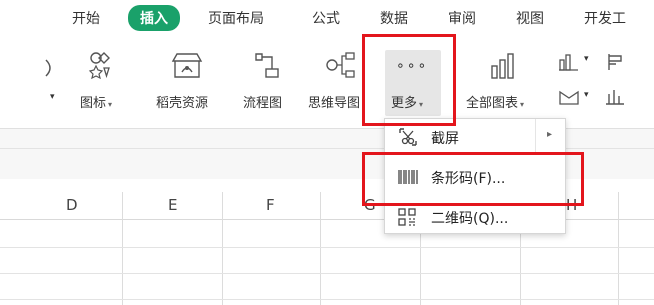  What do you see at coordinates (48, 68) in the screenshot?
I see `partial-icon` at bounding box center [48, 68].